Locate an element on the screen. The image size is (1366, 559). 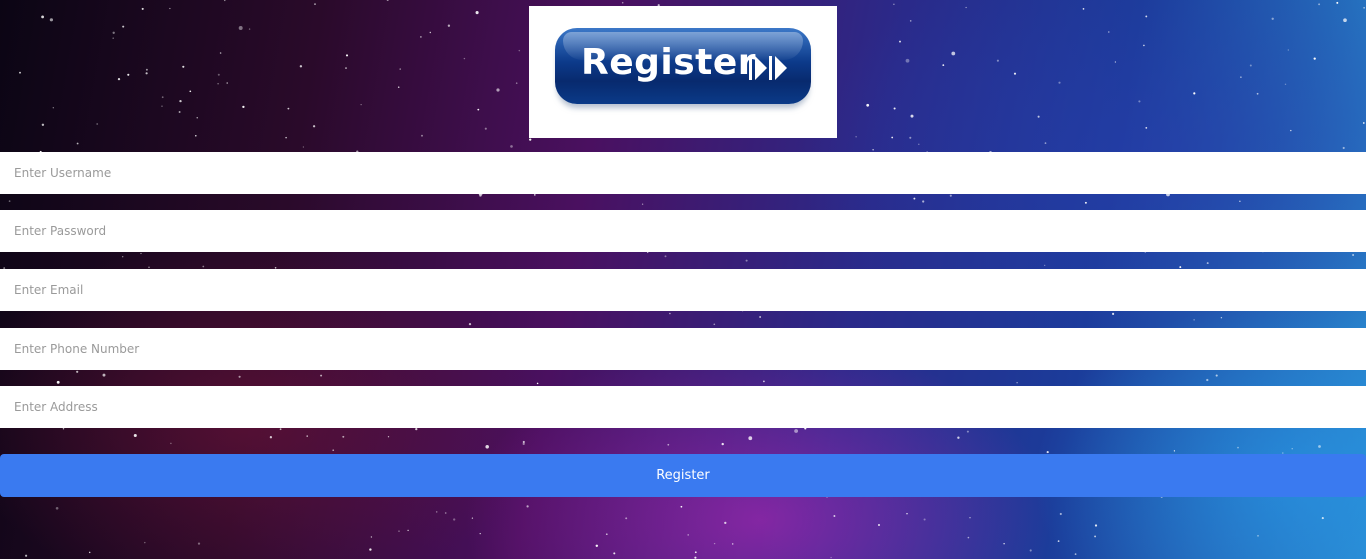
double-chevron-right-icon is located at coordinates (768, 68).